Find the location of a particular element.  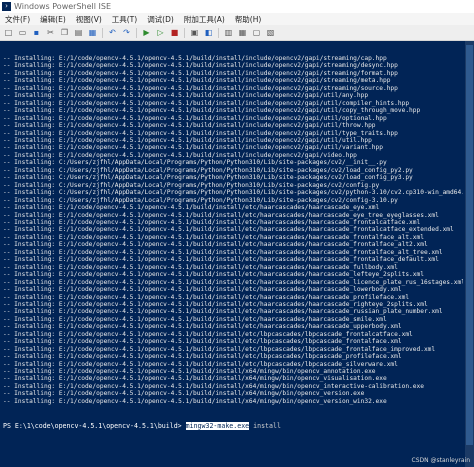

run-icon: ▶ is located at coordinates (146, 32).